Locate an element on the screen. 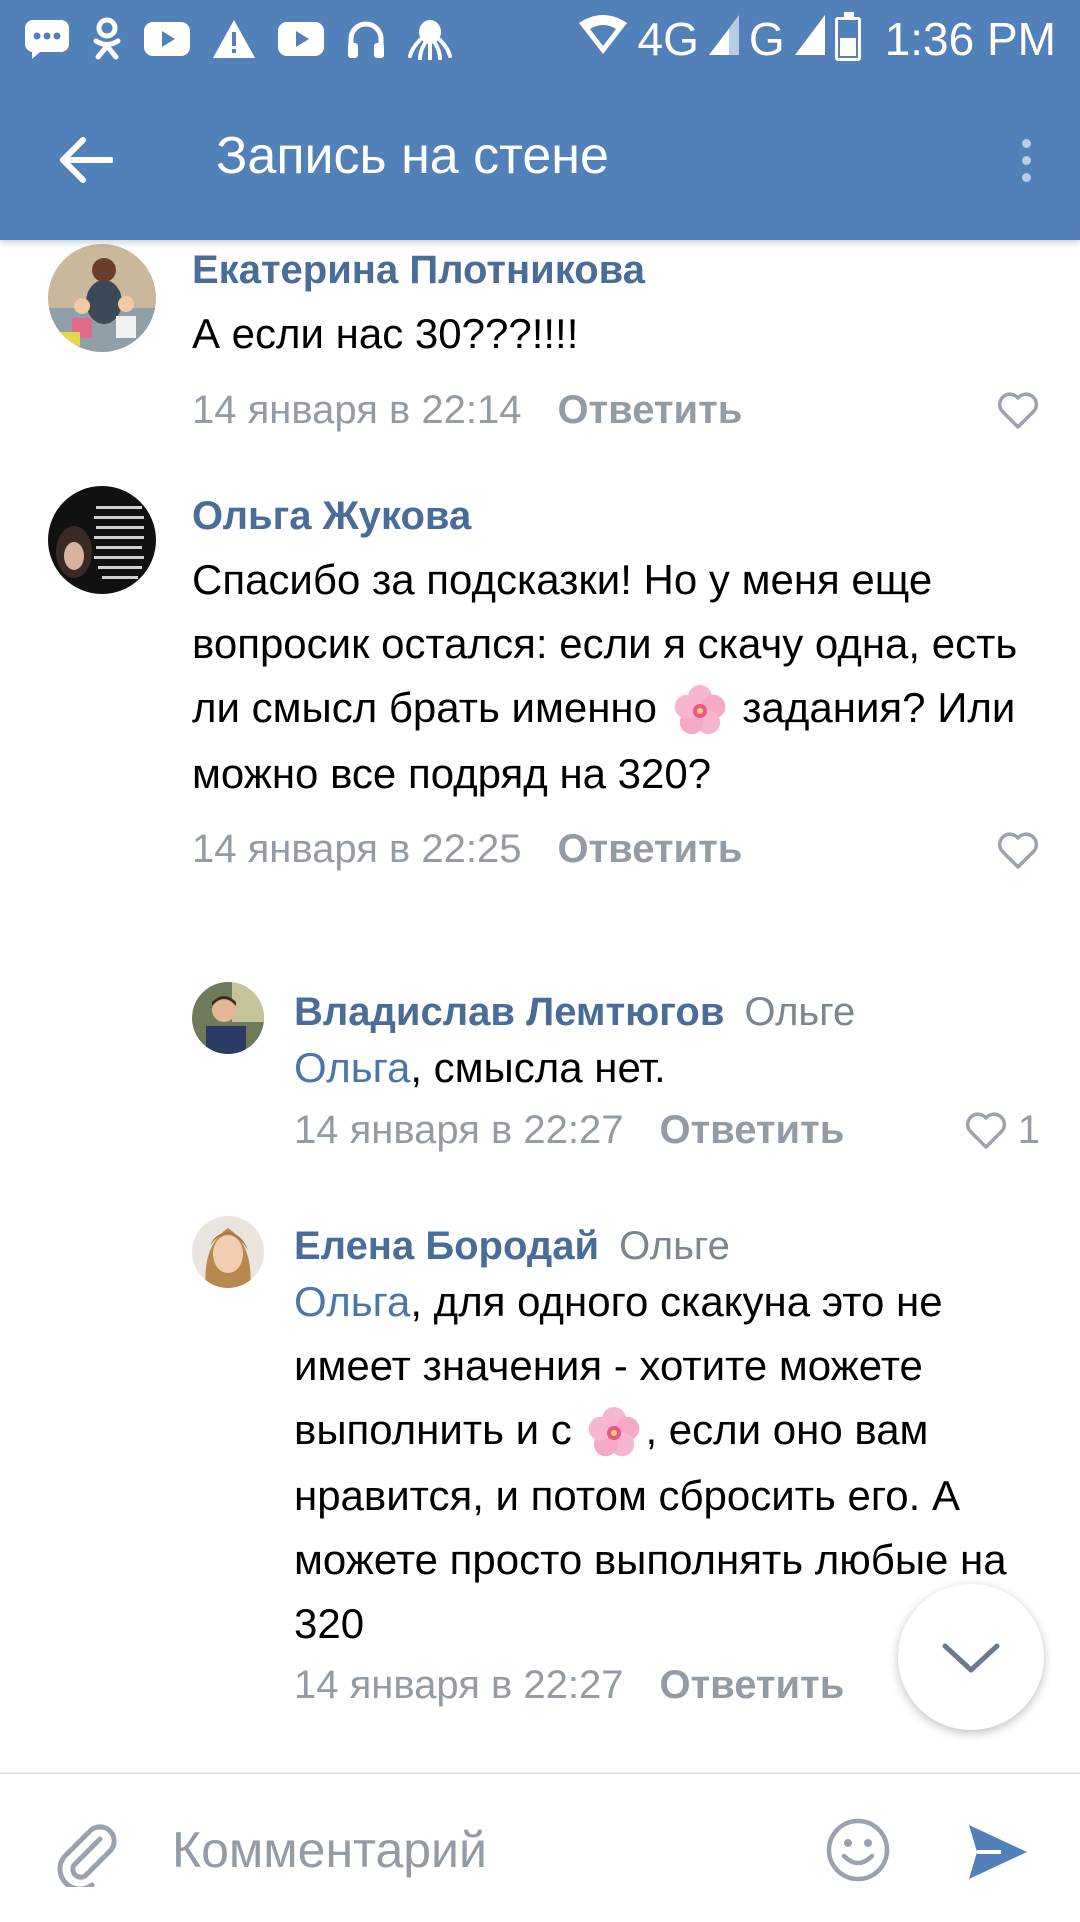  comment-meta: 14 января в 22:27 Ответить 1 is located at coordinates (667, 1130).